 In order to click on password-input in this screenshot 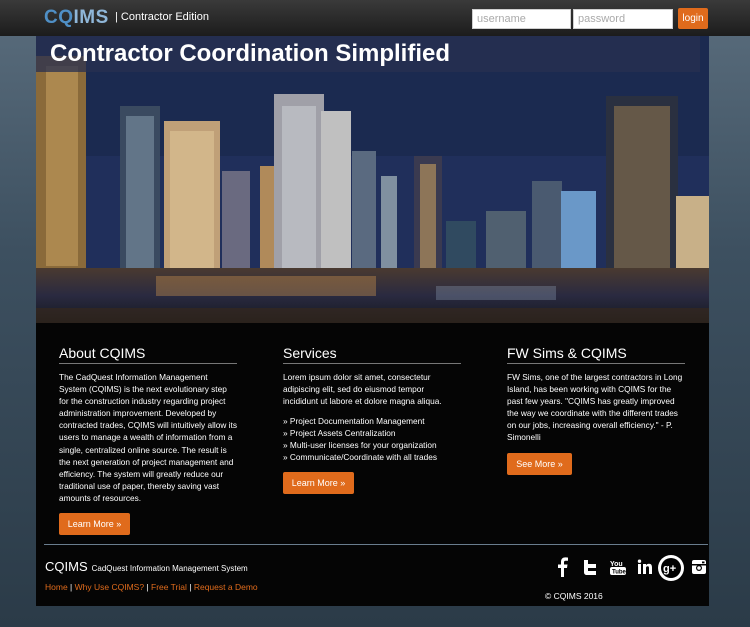, I will do `click(623, 19)`.